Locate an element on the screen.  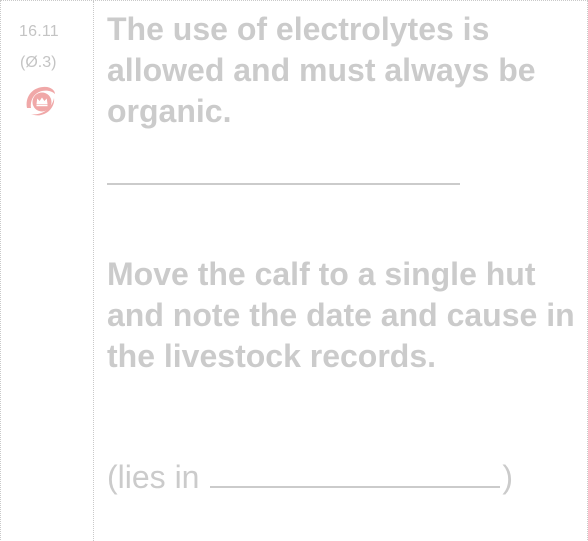
item-reference: (Ø.3) is located at coordinates (38, 62).